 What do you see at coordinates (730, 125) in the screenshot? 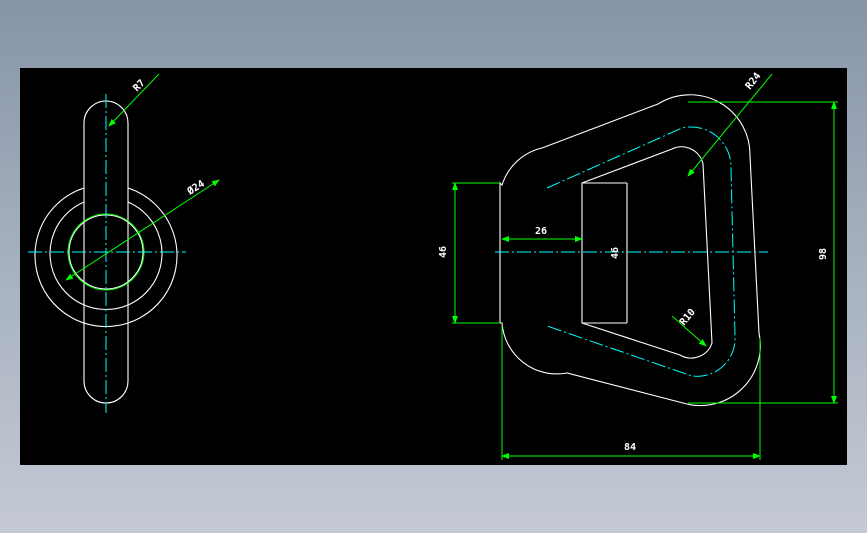
I see `r24-leader` at bounding box center [730, 125].